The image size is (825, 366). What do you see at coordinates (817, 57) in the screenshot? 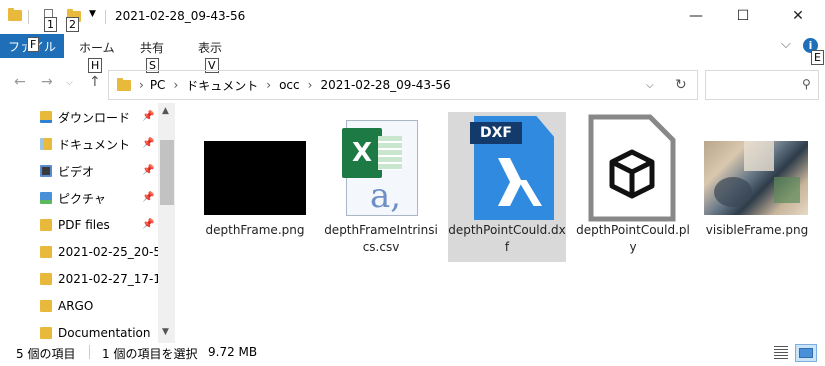
I see `key-tip-e: E` at bounding box center [817, 57].